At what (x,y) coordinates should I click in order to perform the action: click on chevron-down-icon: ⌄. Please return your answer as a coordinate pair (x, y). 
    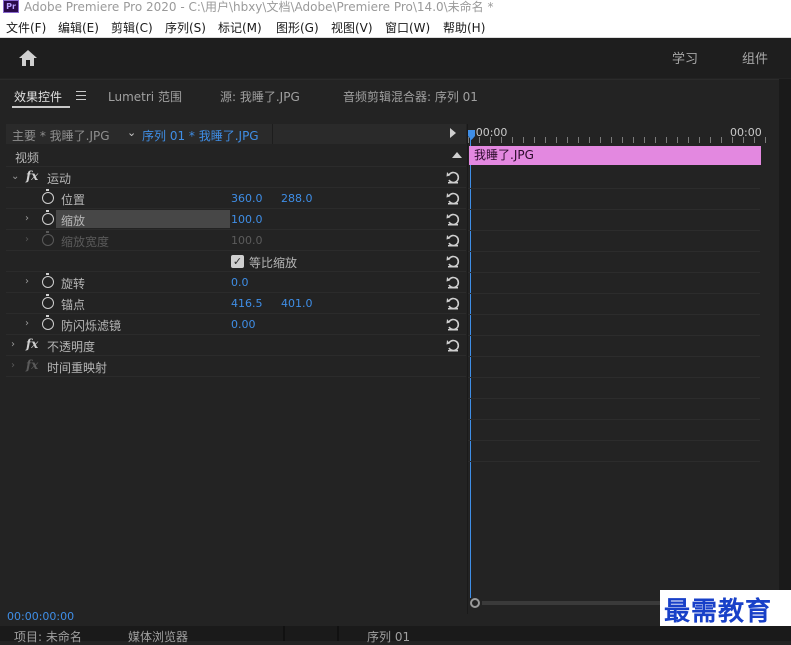
    Looking at the image, I should click on (131, 132).